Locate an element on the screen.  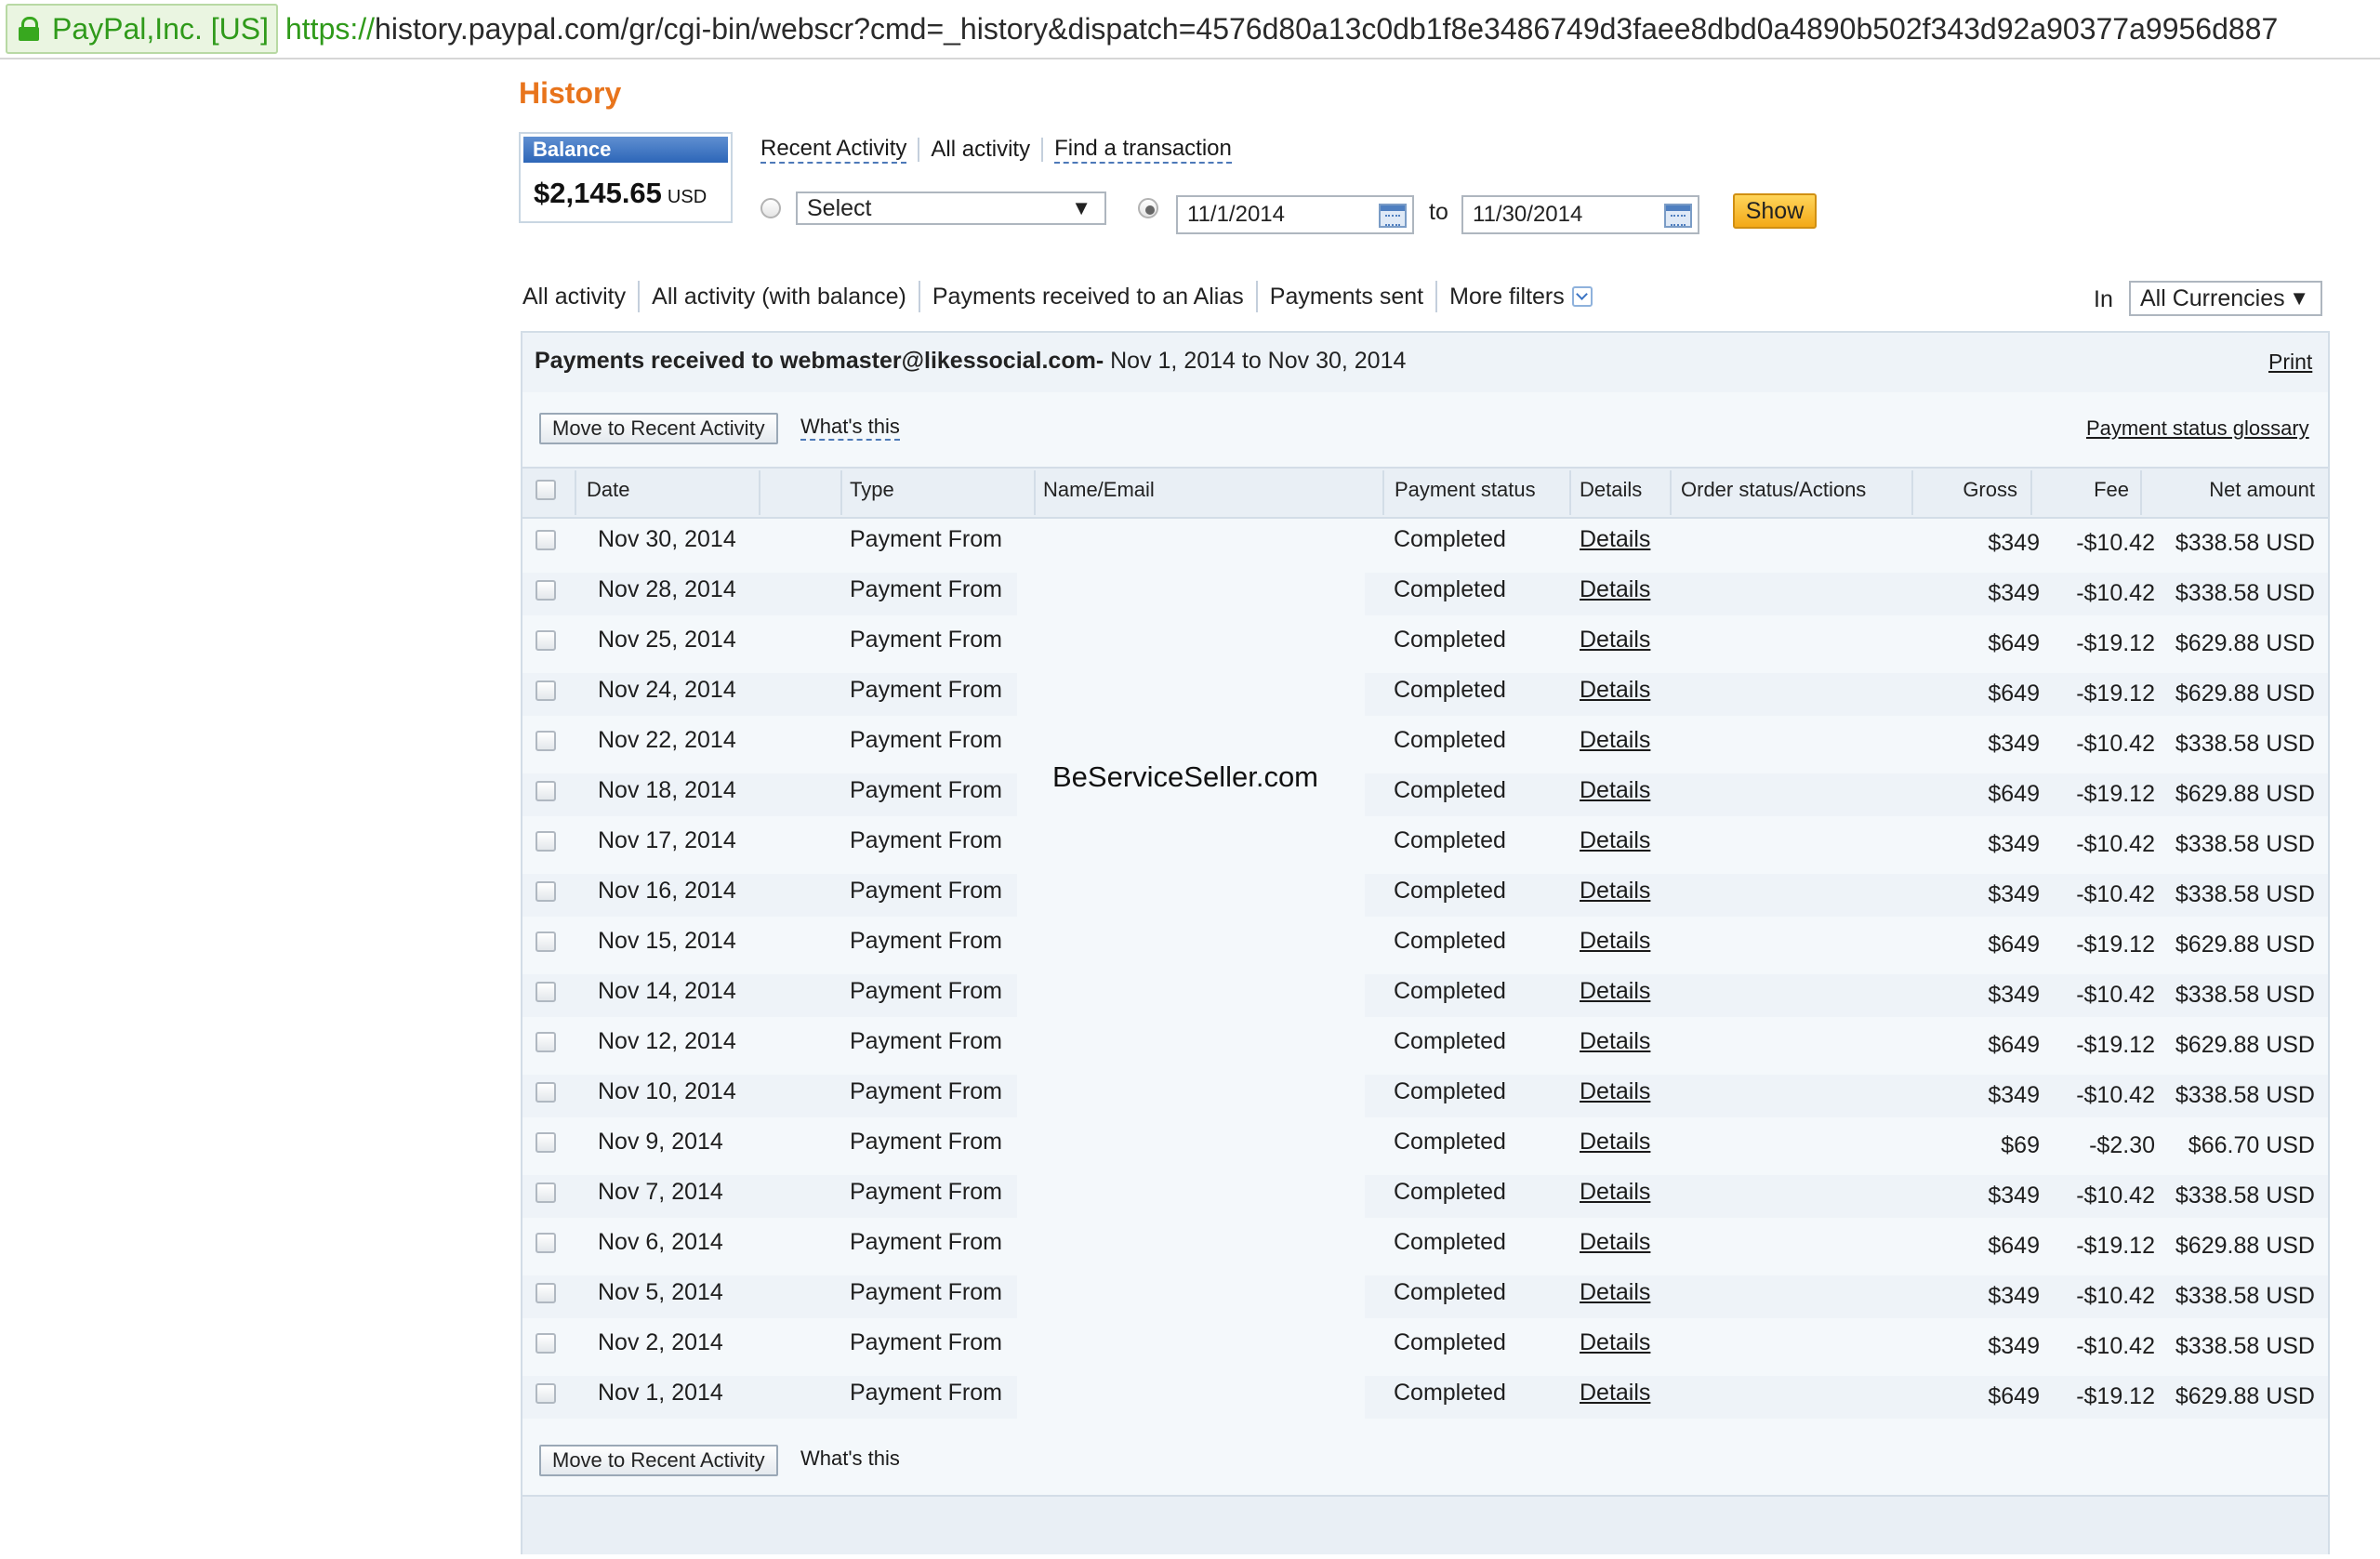
tab-payments-alias: Payments received to an Alias is located at coordinates (1088, 297).